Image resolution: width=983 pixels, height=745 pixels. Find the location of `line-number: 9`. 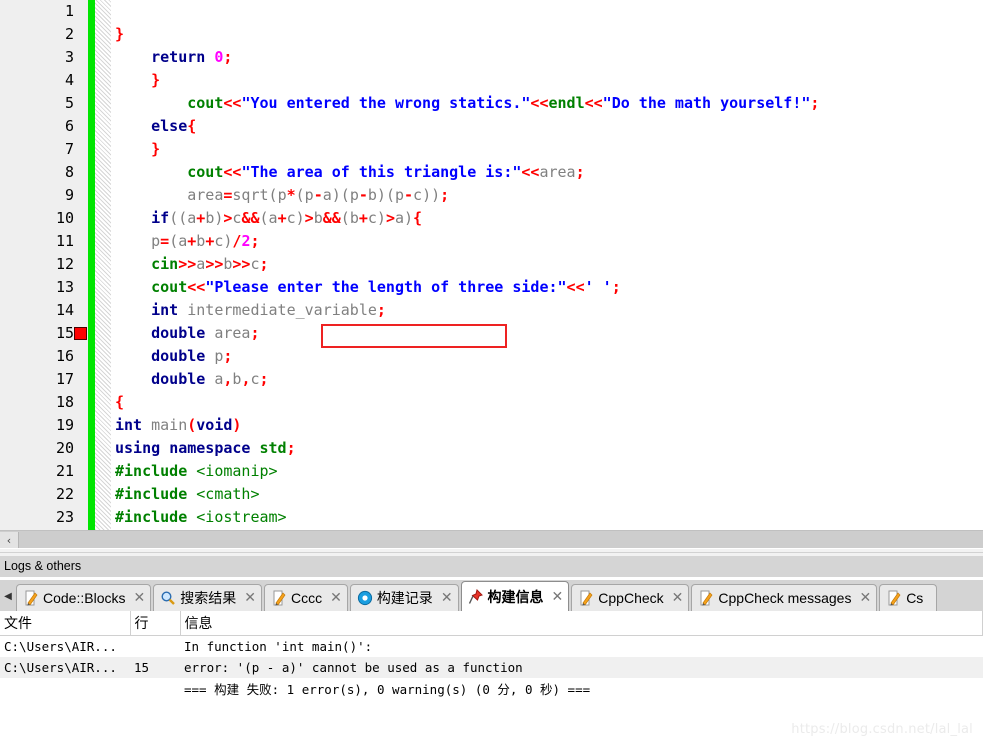

line-number: 9 is located at coordinates (69, 195).